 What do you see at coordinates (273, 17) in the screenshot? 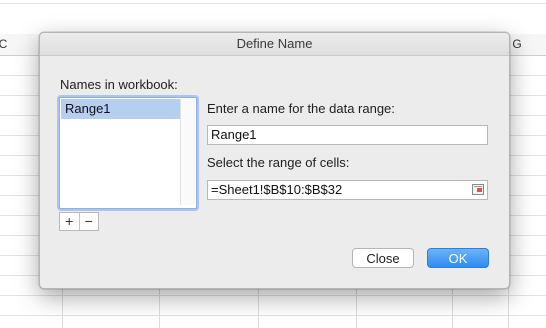
I see `toolbar-area` at bounding box center [273, 17].